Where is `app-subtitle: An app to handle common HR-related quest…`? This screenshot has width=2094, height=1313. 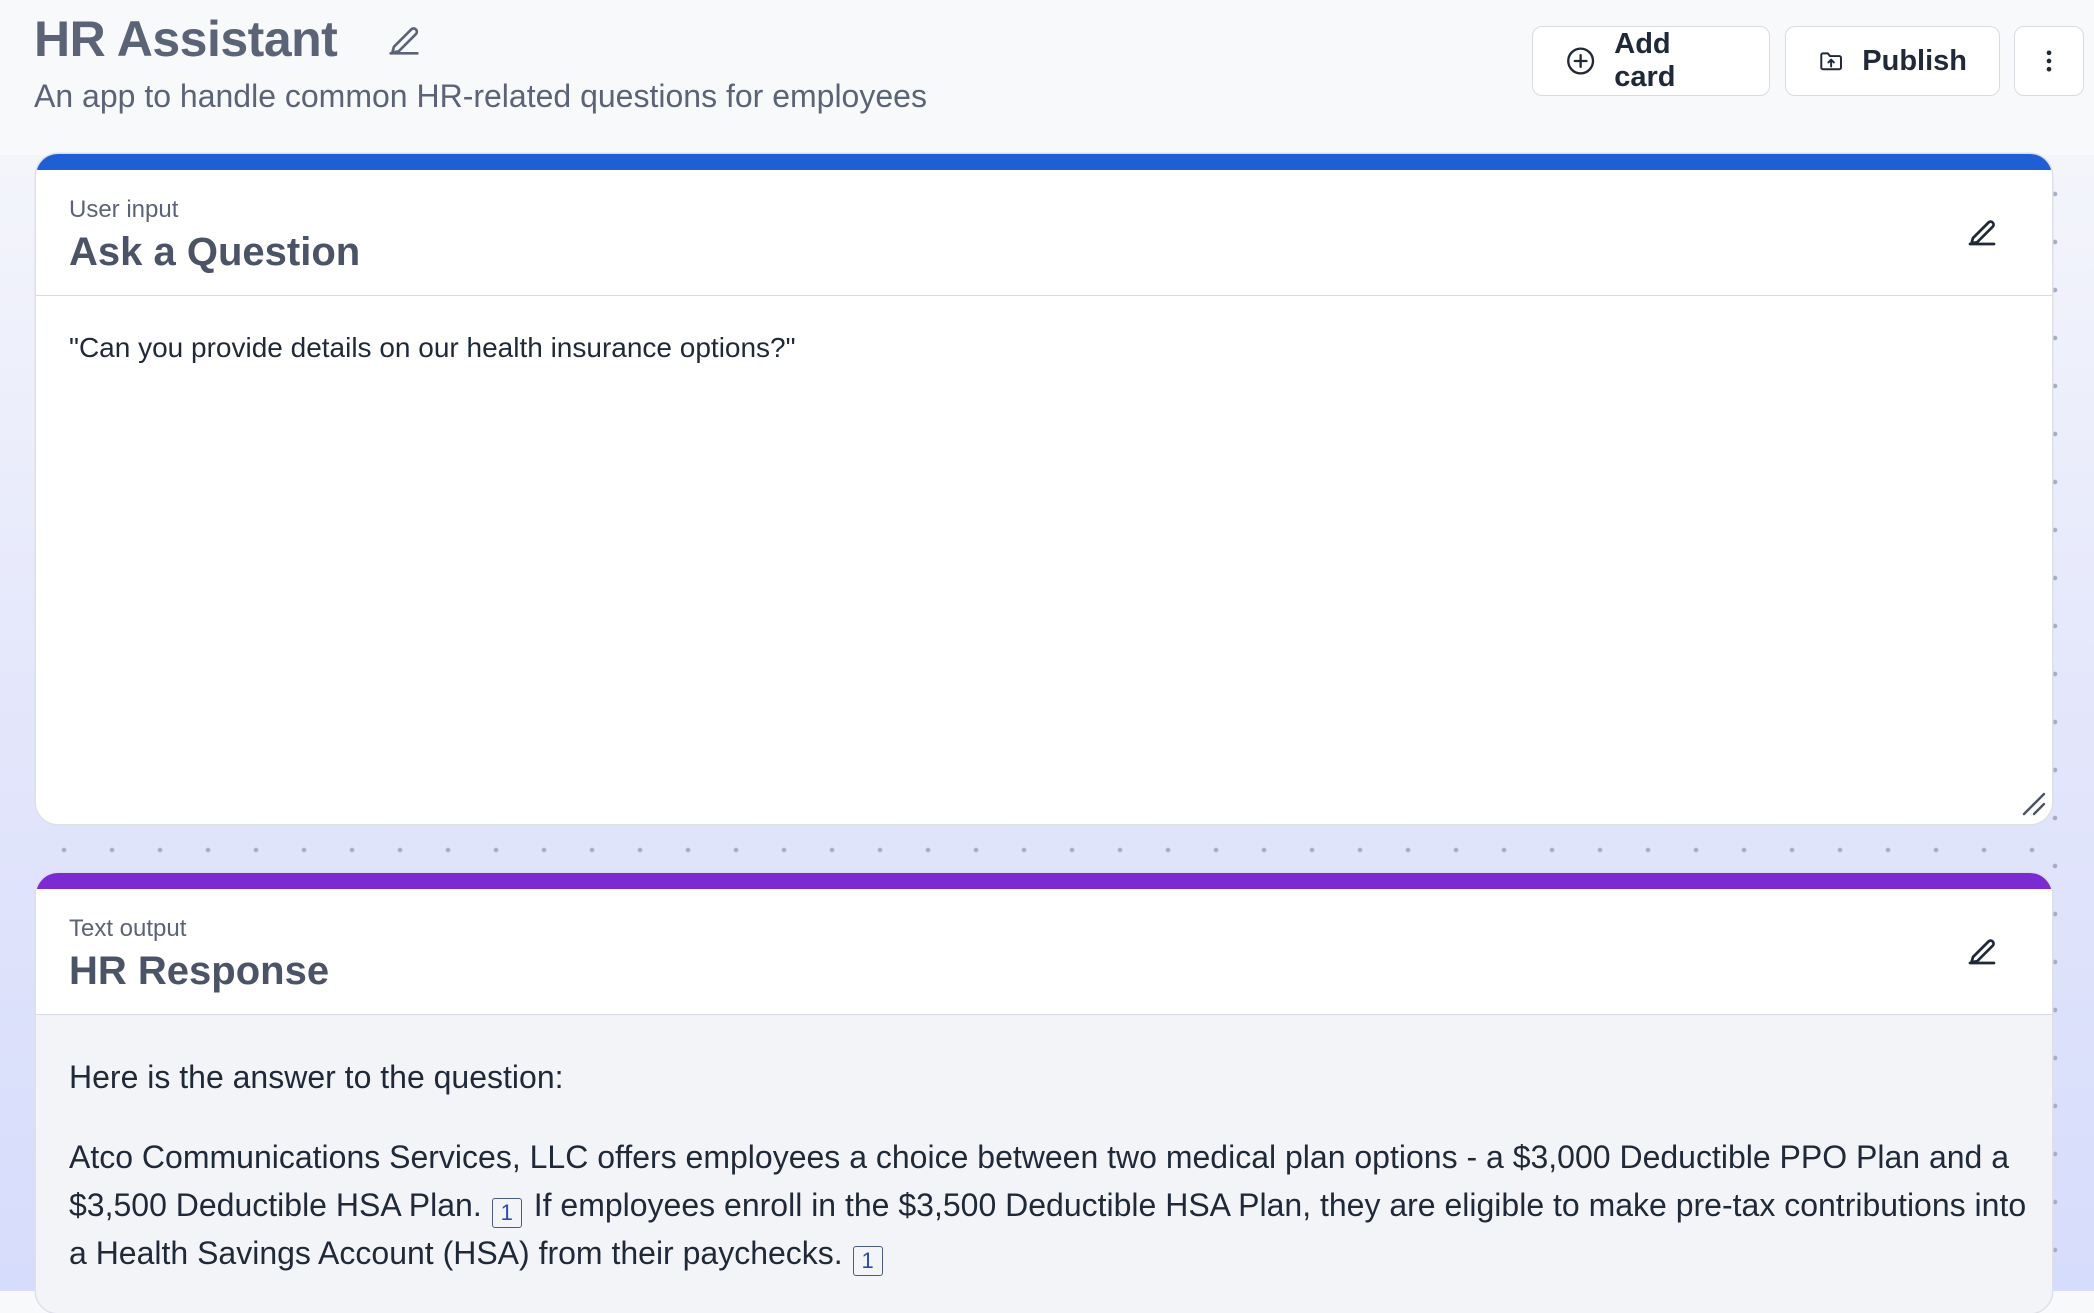
app-subtitle: An app to handle common HR-related quest… is located at coordinates (480, 96).